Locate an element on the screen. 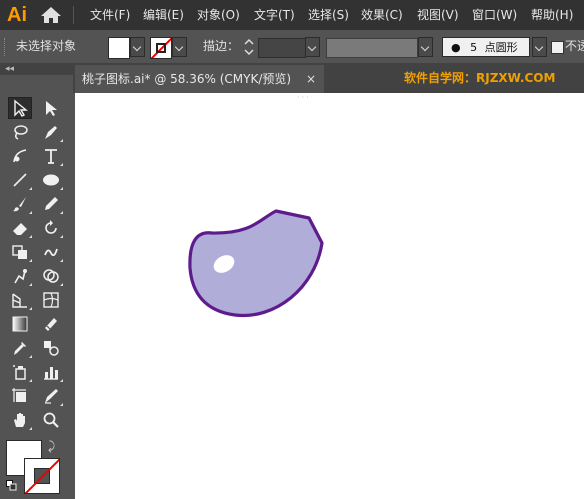 The width and height of the screenshot is (584, 499). stroke-weight-dropdown is located at coordinates (312, 47).